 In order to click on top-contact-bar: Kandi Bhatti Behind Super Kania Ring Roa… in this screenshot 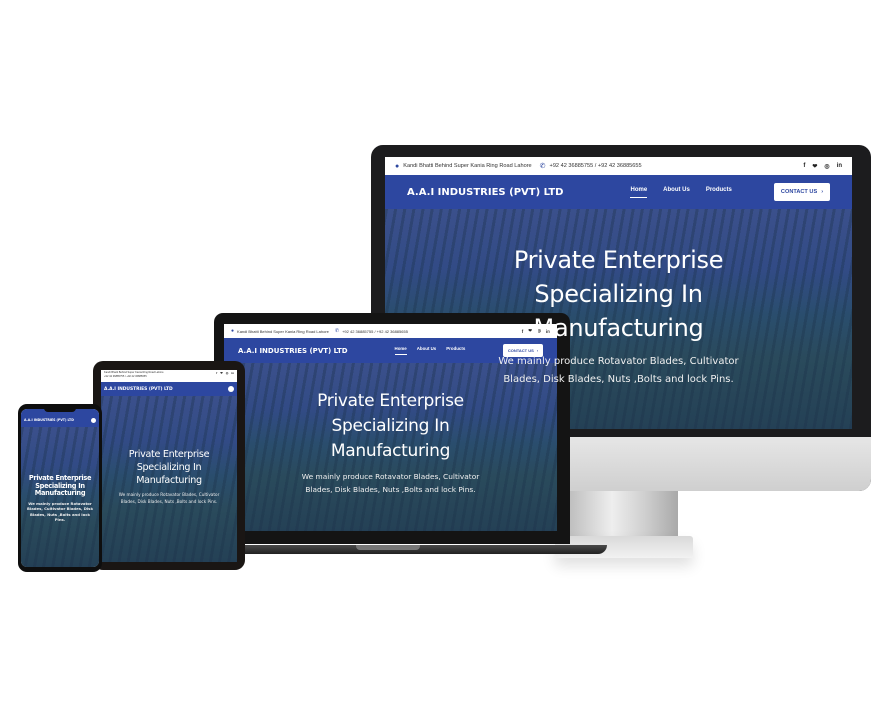, I will do `click(169, 376)`.